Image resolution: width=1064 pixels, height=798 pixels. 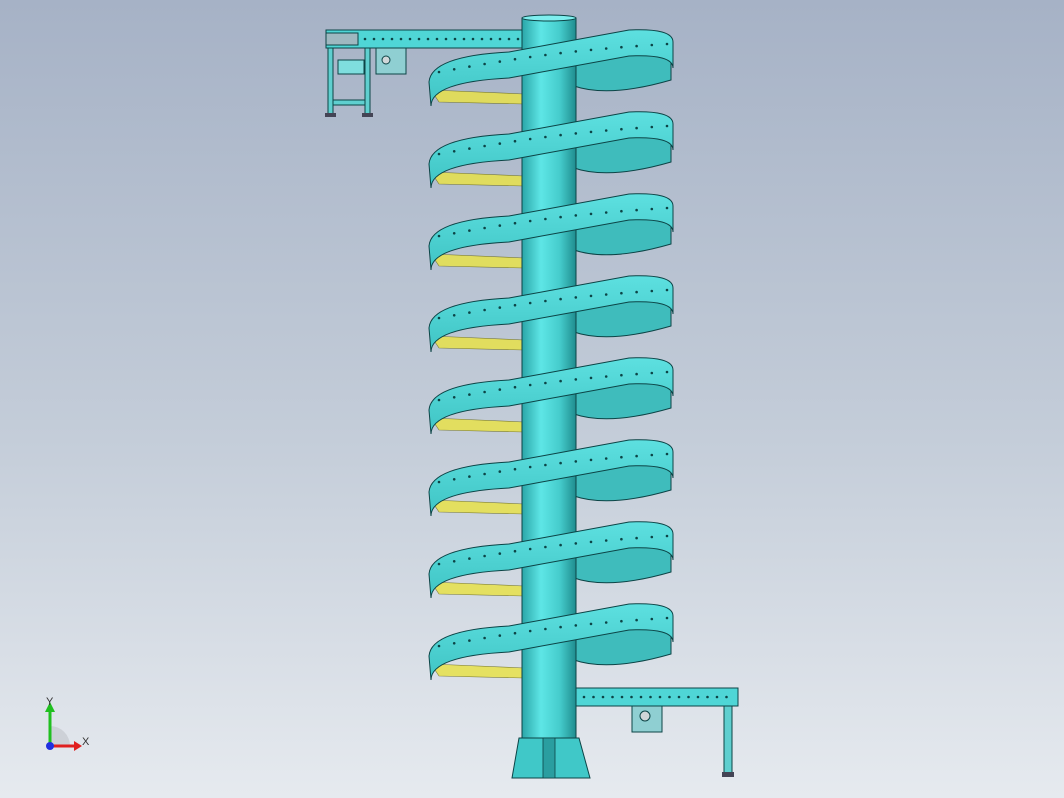 What do you see at coordinates (71, 728) in the screenshot?
I see `coordinate-triad: Y X` at bounding box center [71, 728].